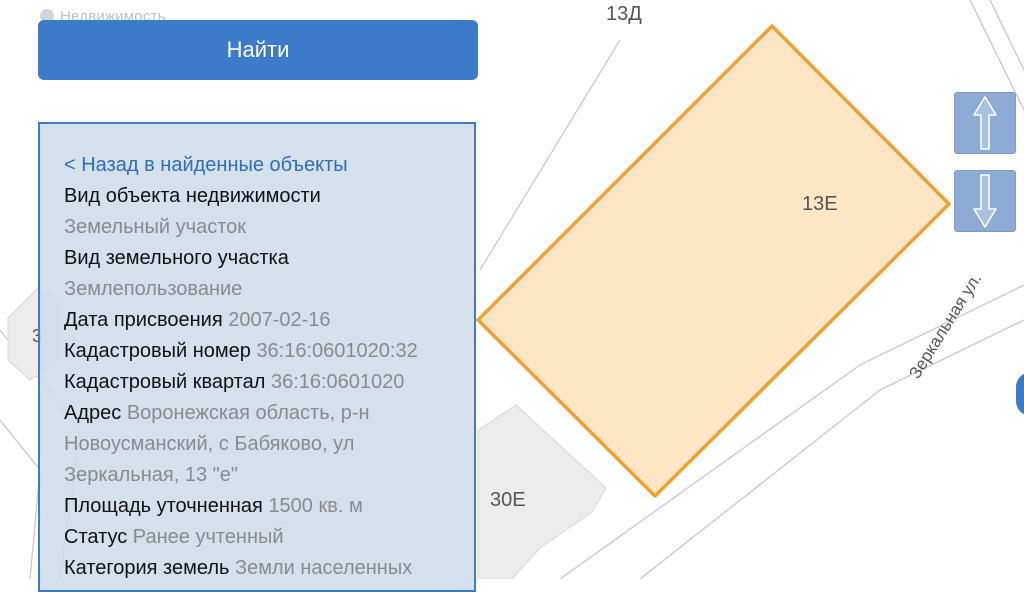 The height and width of the screenshot is (592, 1024). Describe the element at coordinates (337, 351) in the screenshot. I see `cadastral-number-value: 36:16:0601020:32` at that location.